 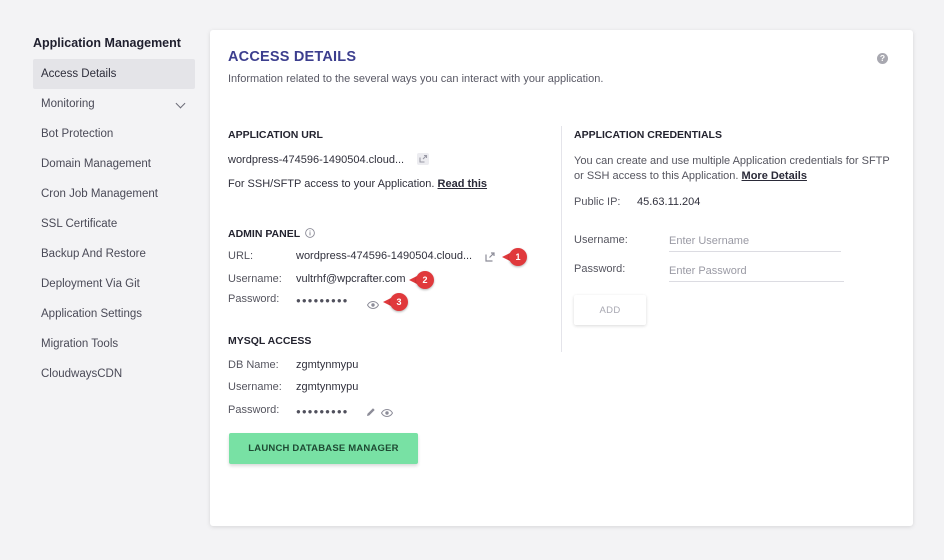 I want to click on db-password-value: ●●●●●●●●●, so click(x=322, y=411).